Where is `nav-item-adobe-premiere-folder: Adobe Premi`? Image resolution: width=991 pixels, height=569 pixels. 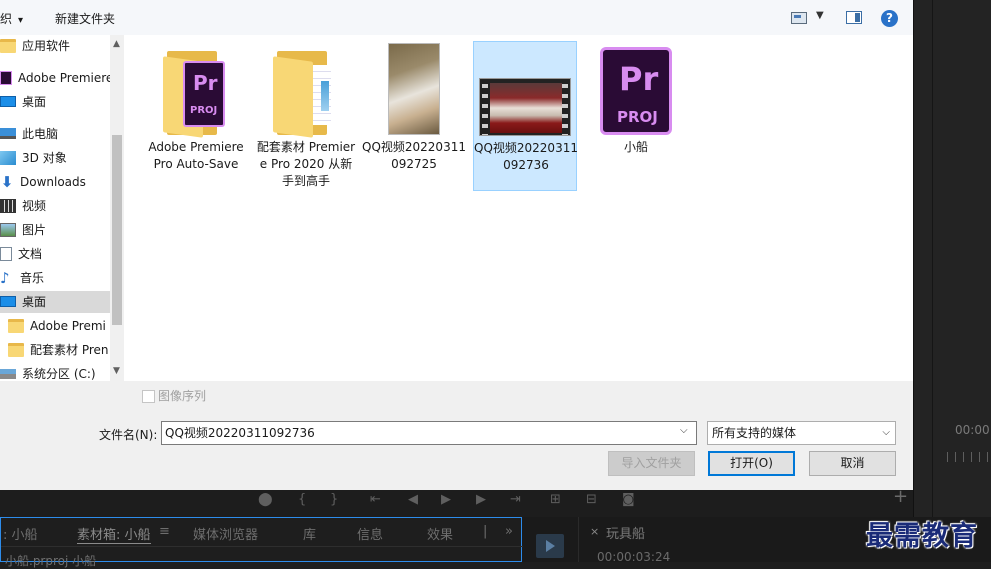 nav-item-adobe-premiere-folder: Adobe Premi is located at coordinates (55, 326).